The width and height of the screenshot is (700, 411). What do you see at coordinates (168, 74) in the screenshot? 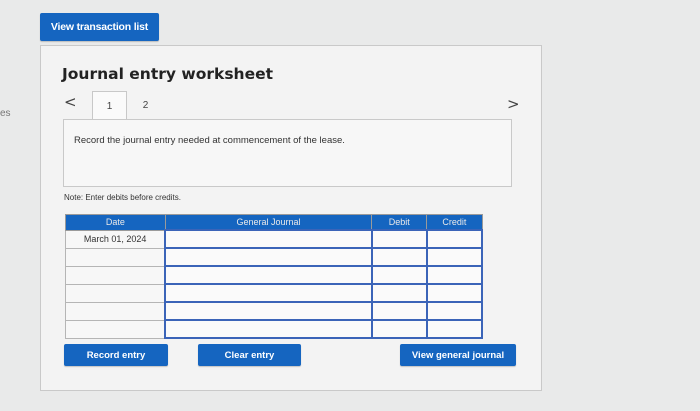
I see `worksheet-title: Journal entry worksheet` at bounding box center [168, 74].